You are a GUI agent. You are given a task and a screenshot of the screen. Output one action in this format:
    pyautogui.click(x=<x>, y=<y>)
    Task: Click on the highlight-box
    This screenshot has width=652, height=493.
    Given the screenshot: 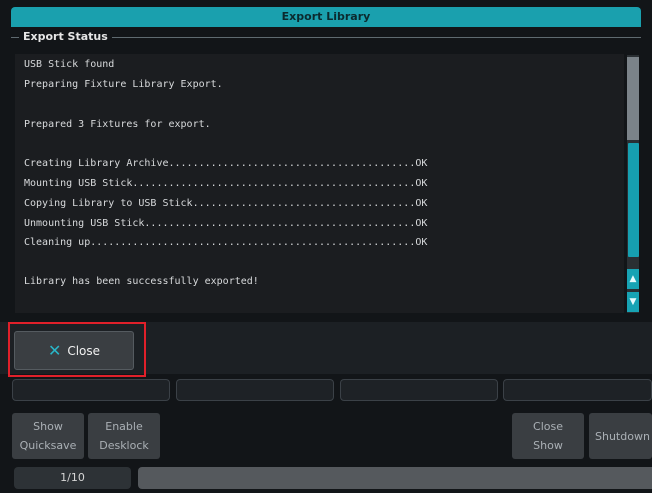 What is the action you would take?
    pyautogui.click(x=77, y=349)
    